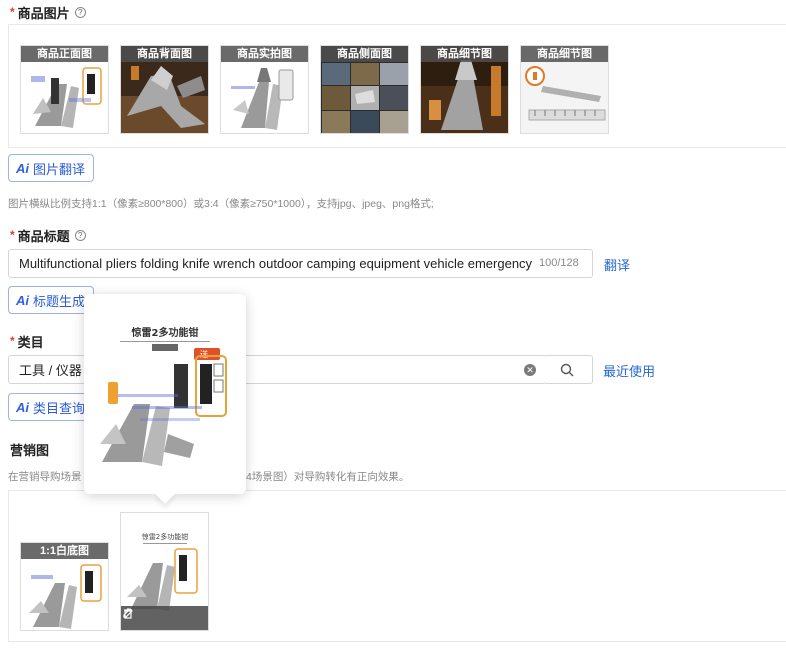 This screenshot has height=656, width=786. I want to click on title-translate-link: 翻译, so click(617, 264).